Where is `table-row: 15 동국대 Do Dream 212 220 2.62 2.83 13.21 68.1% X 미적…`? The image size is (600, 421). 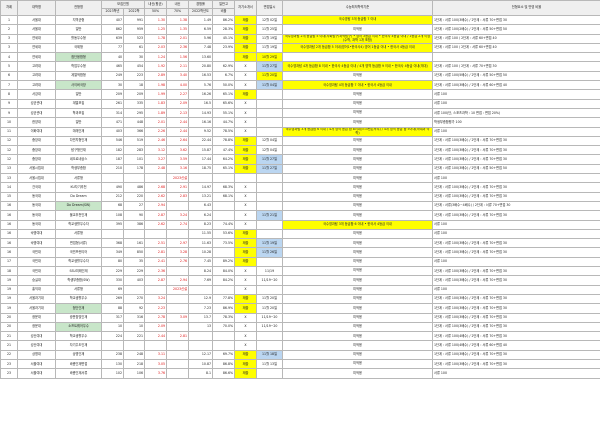 table-row: 15 동국대 Do Dream 212 220 2.62 2.83 13.21 68.1% X 미적… is located at coordinates (300, 196).